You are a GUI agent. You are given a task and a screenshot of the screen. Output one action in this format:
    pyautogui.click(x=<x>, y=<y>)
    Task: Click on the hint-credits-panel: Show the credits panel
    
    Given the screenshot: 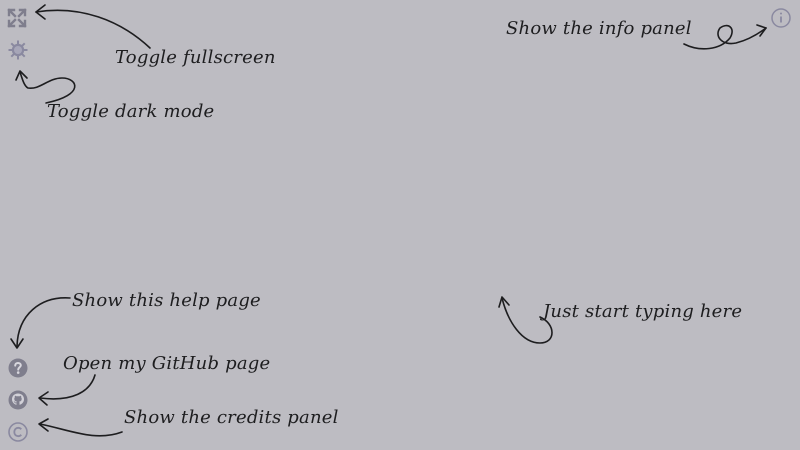 What is the action you would take?
    pyautogui.click(x=231, y=417)
    